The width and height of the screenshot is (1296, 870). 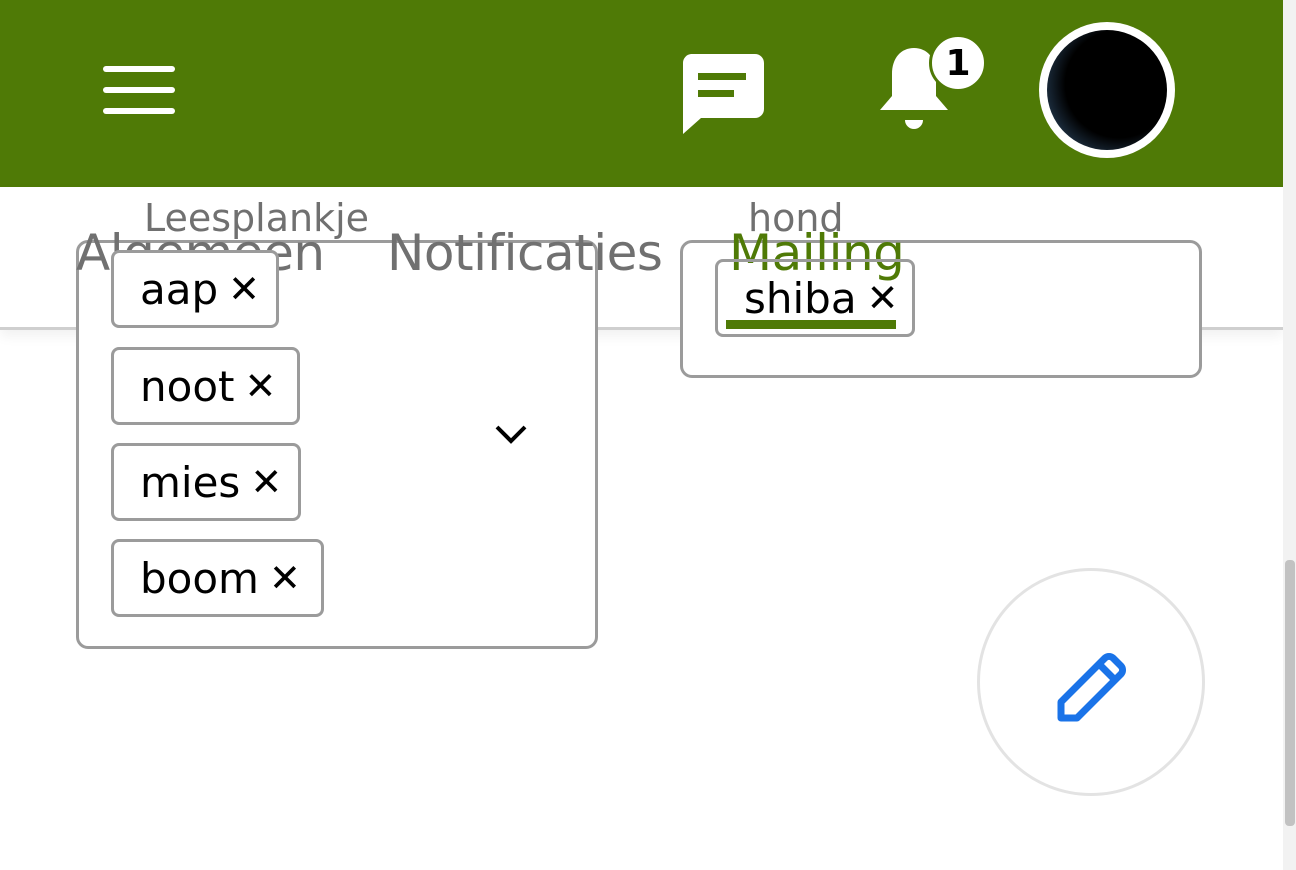 I want to click on chip-label: noot, so click(x=187, y=386).